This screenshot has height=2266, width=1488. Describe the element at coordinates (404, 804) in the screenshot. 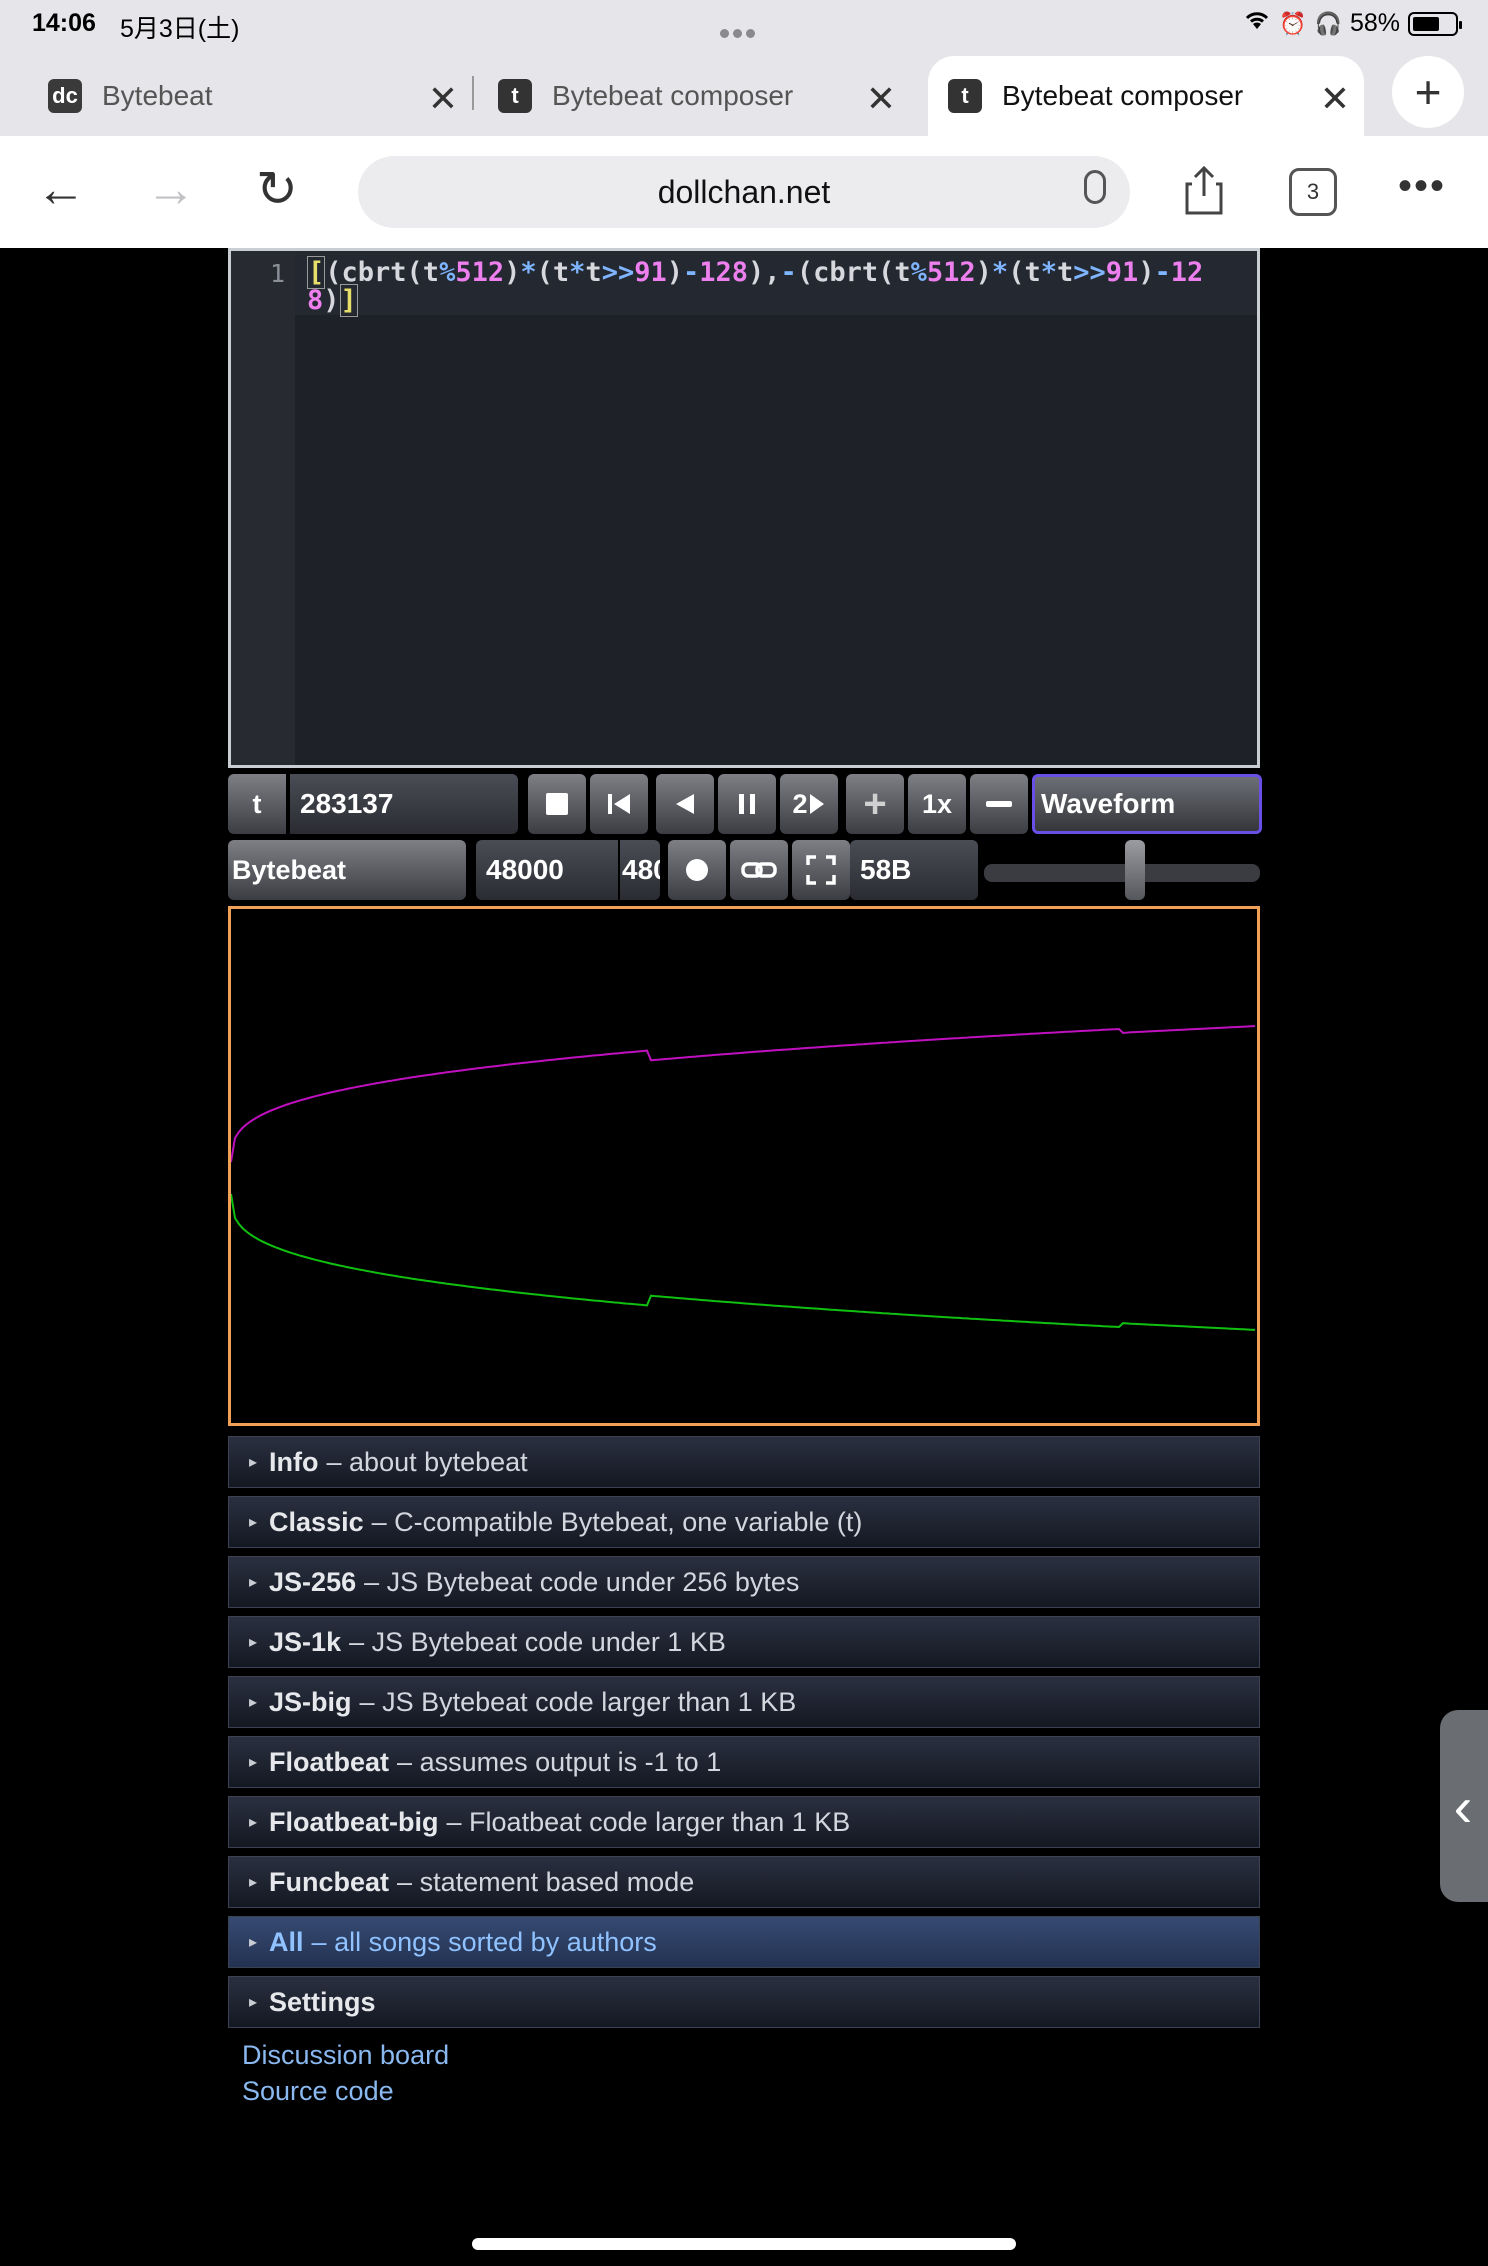

I see `time-input: 283137` at that location.